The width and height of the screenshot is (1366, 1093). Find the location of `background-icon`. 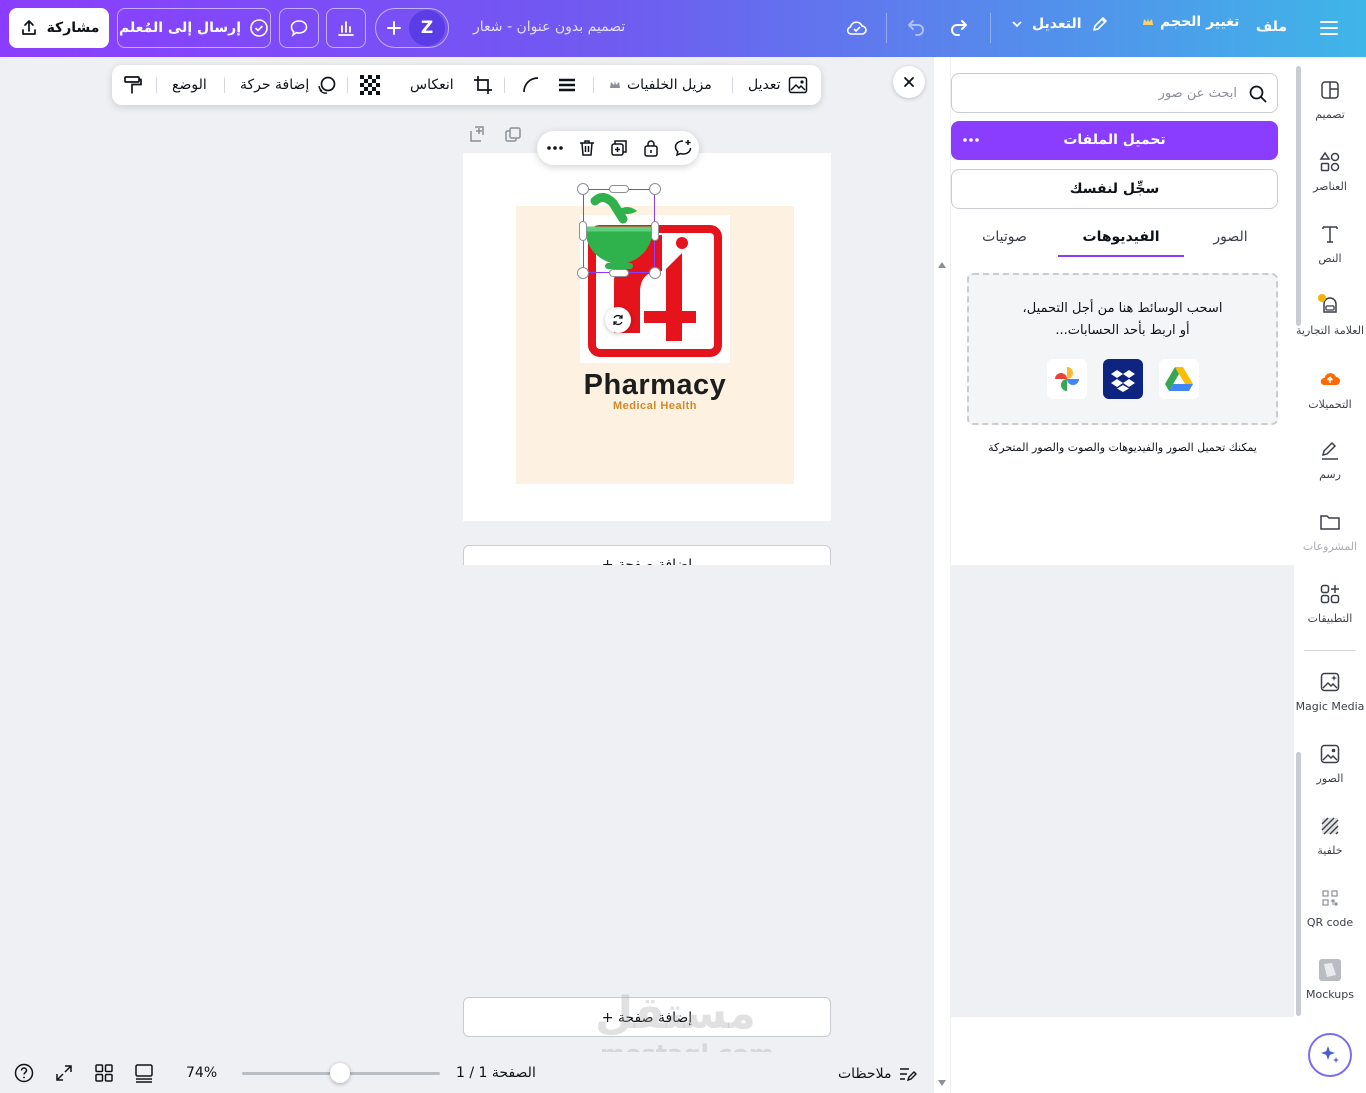

background-icon is located at coordinates (1330, 826).